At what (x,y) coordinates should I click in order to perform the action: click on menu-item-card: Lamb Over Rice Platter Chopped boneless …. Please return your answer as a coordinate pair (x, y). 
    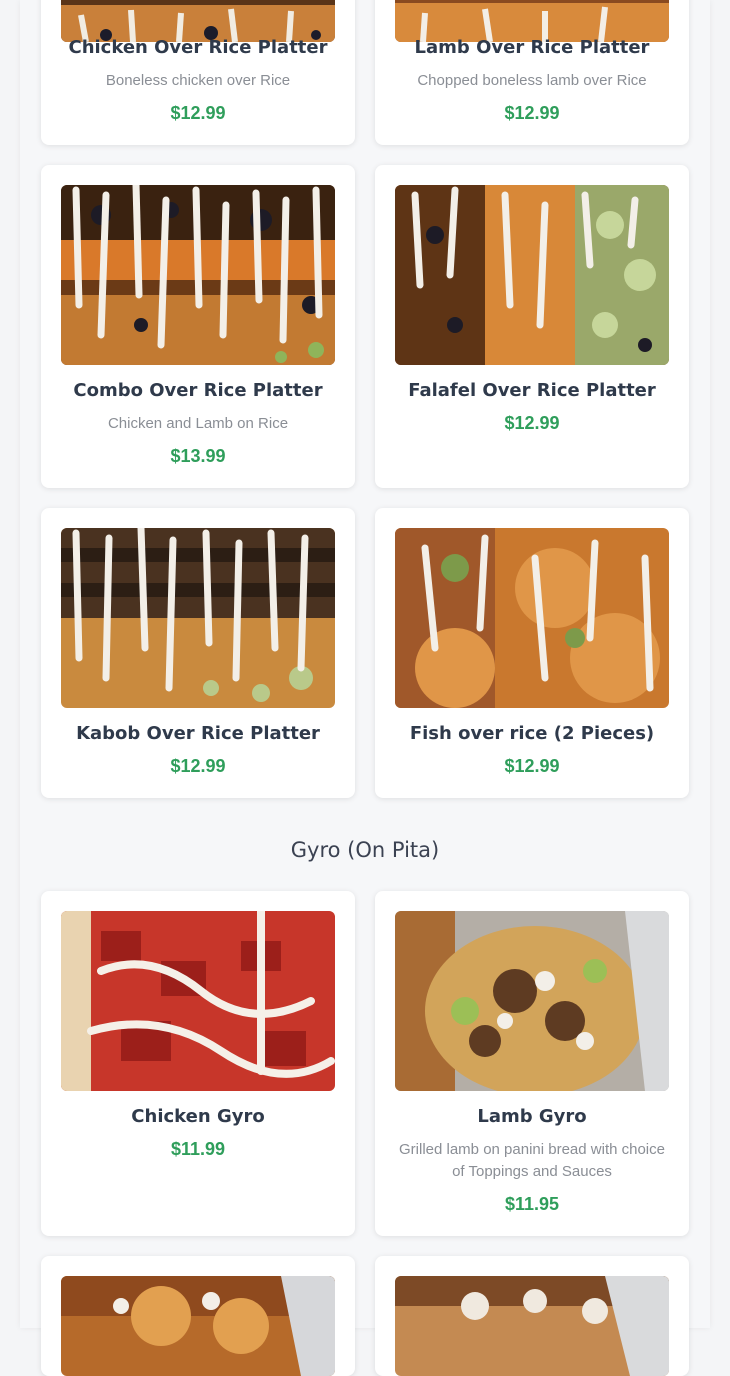
    Looking at the image, I should click on (532, 72).